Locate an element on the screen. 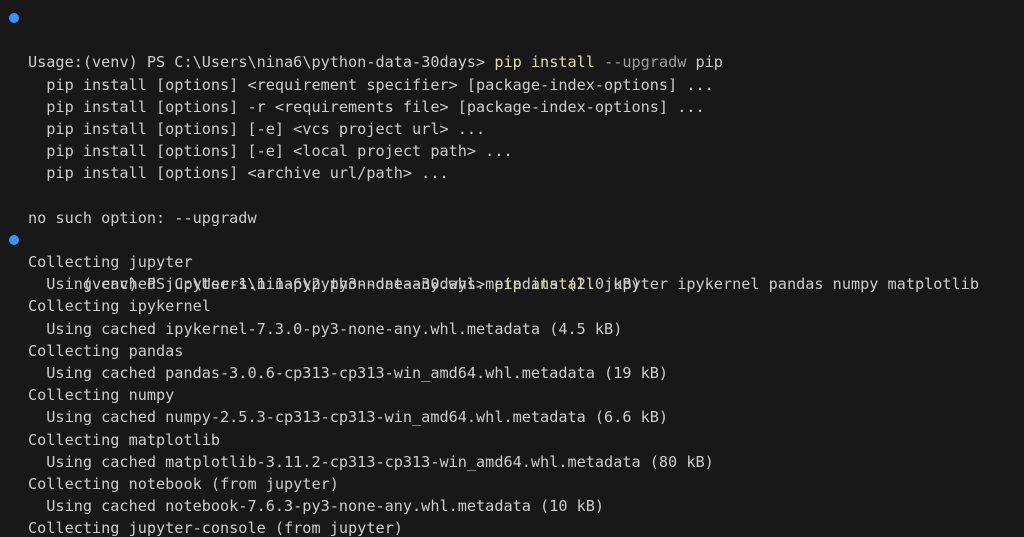 This screenshot has width=1024, height=537. output-line: Collecting numpy is located at coordinates (101, 395).